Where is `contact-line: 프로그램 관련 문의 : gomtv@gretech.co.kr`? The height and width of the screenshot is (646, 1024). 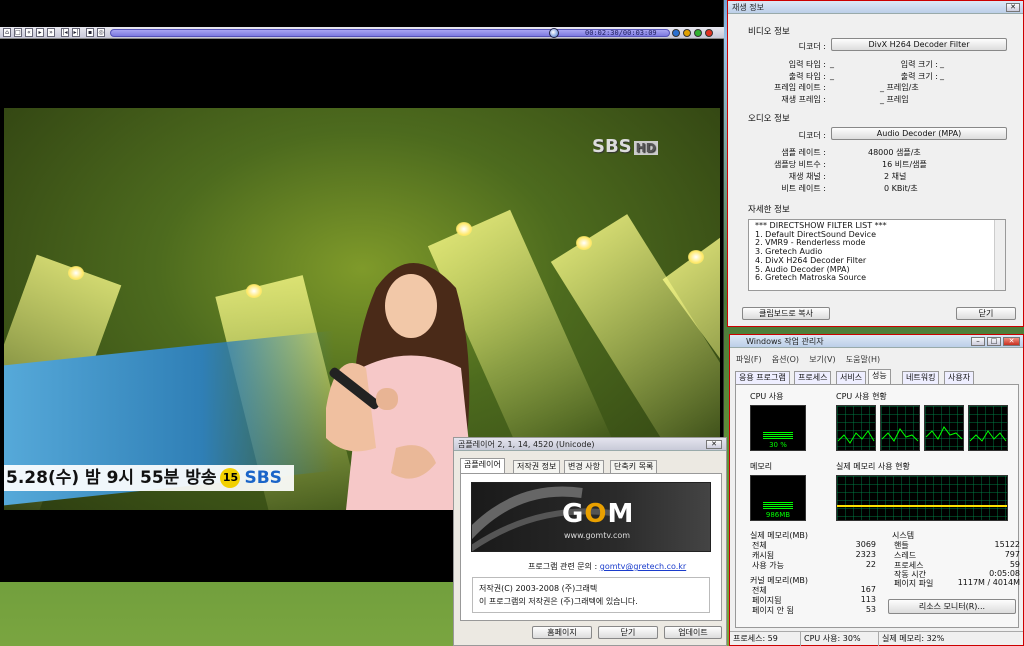
contact-line: 프로그램 관련 문의 : gomtv@gretech.co.kr is located at coordinates (607, 566).